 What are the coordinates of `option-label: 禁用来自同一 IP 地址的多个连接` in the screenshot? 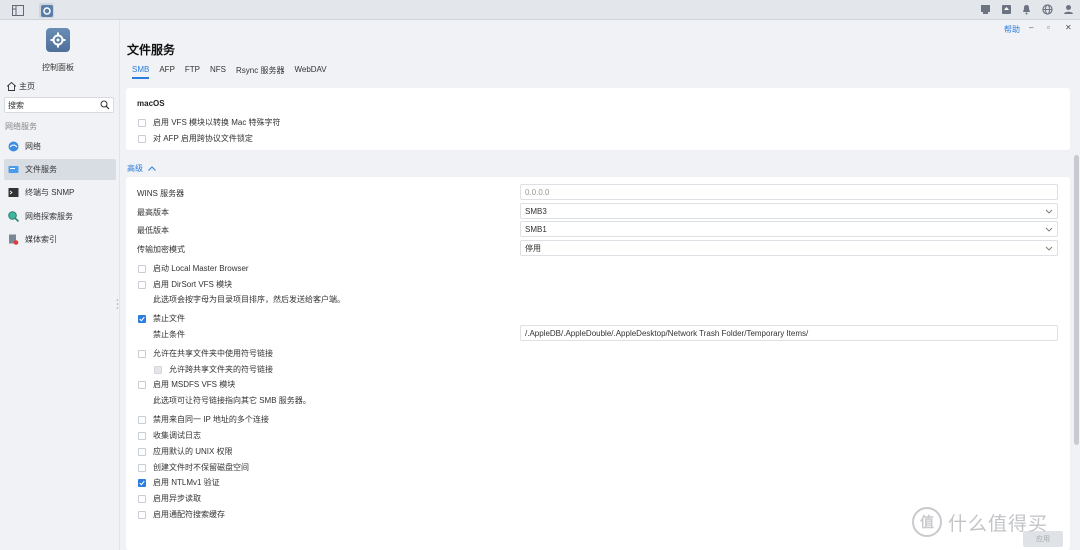 It's located at (211, 419).